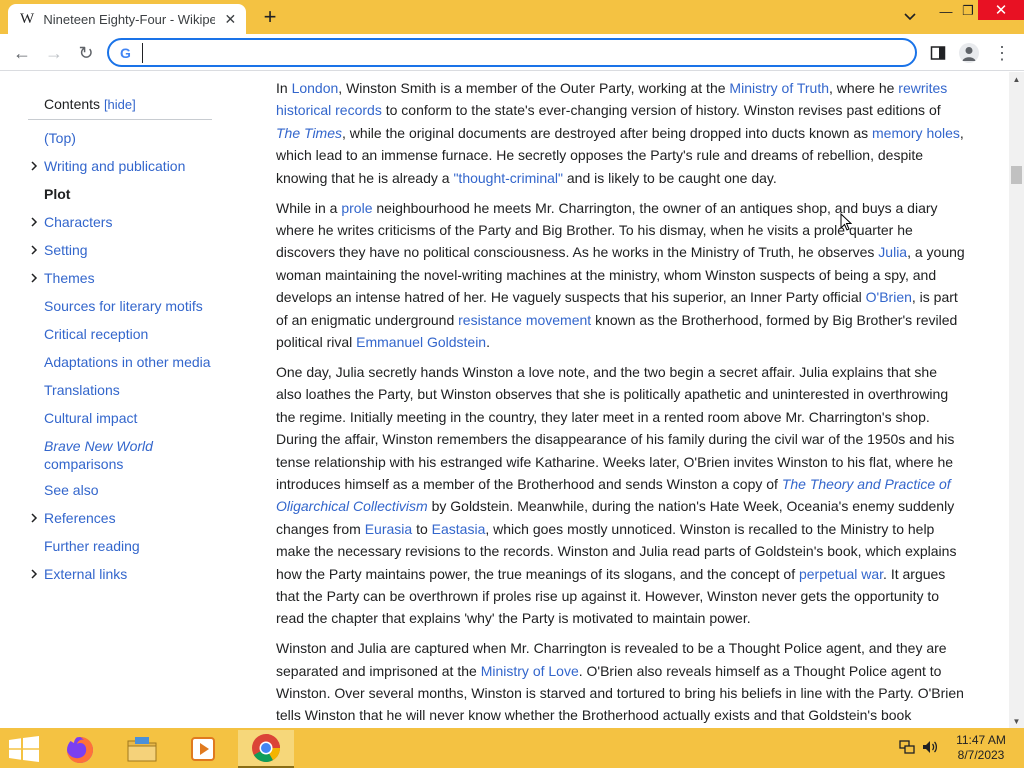  I want to click on link-eurasia: Eurasia, so click(388, 529).